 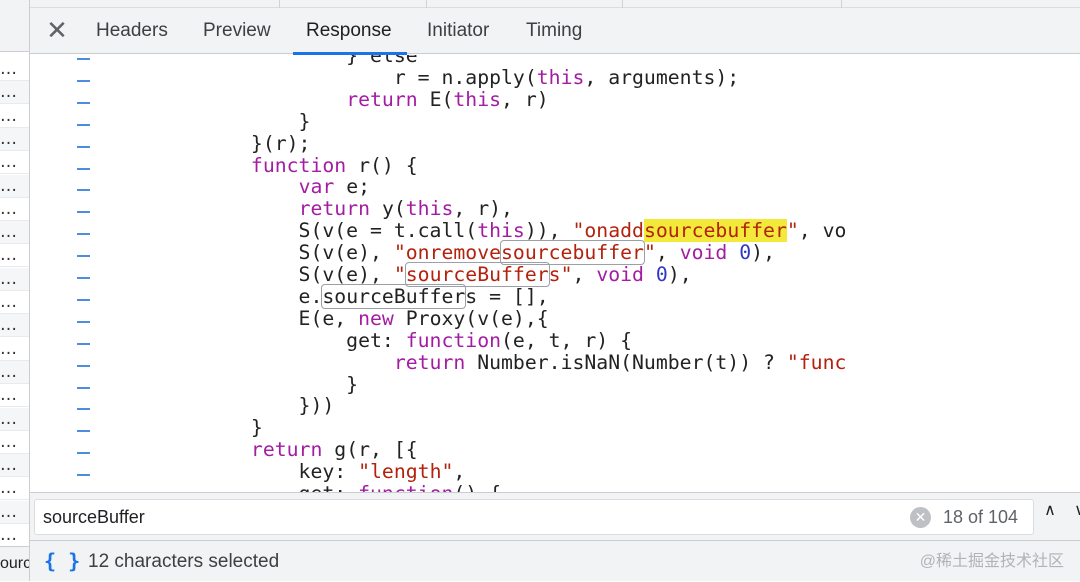 What do you see at coordinates (405, 209) in the screenshot?
I see `code-line: return y(this, r),` at bounding box center [405, 209].